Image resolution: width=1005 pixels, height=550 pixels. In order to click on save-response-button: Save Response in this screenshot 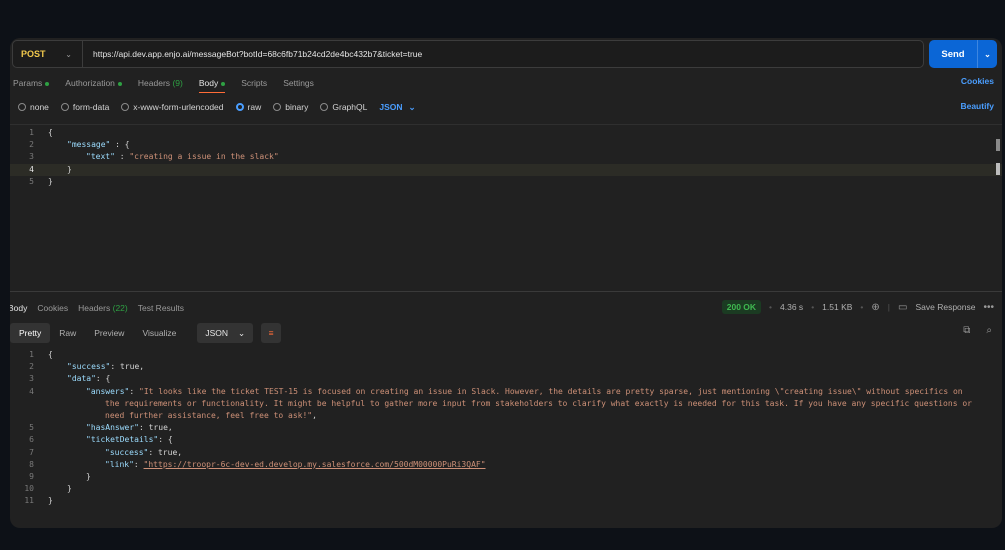, I will do `click(945, 307)`.